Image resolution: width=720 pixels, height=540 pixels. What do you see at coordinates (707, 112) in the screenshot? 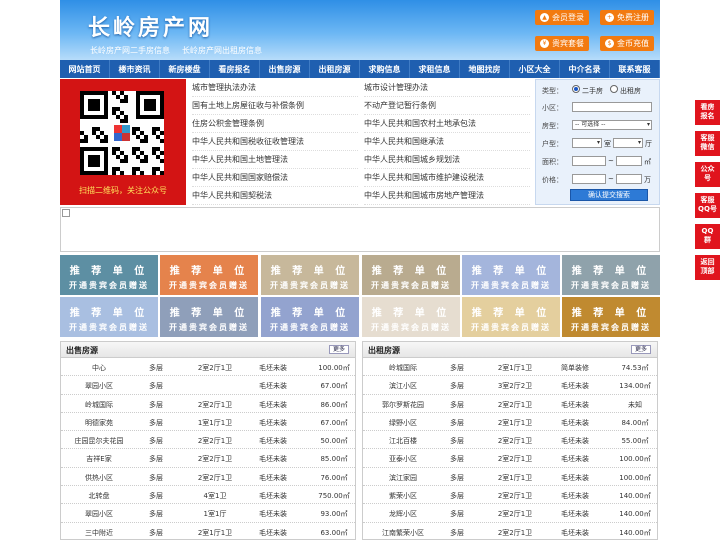
I see `book-viewing-button: 看房 报名` at bounding box center [707, 112].